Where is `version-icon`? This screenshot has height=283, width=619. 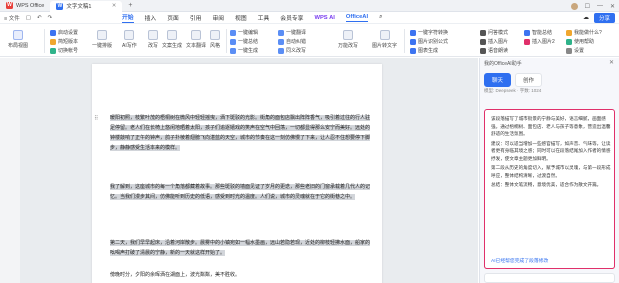 version-icon is located at coordinates (53, 41).